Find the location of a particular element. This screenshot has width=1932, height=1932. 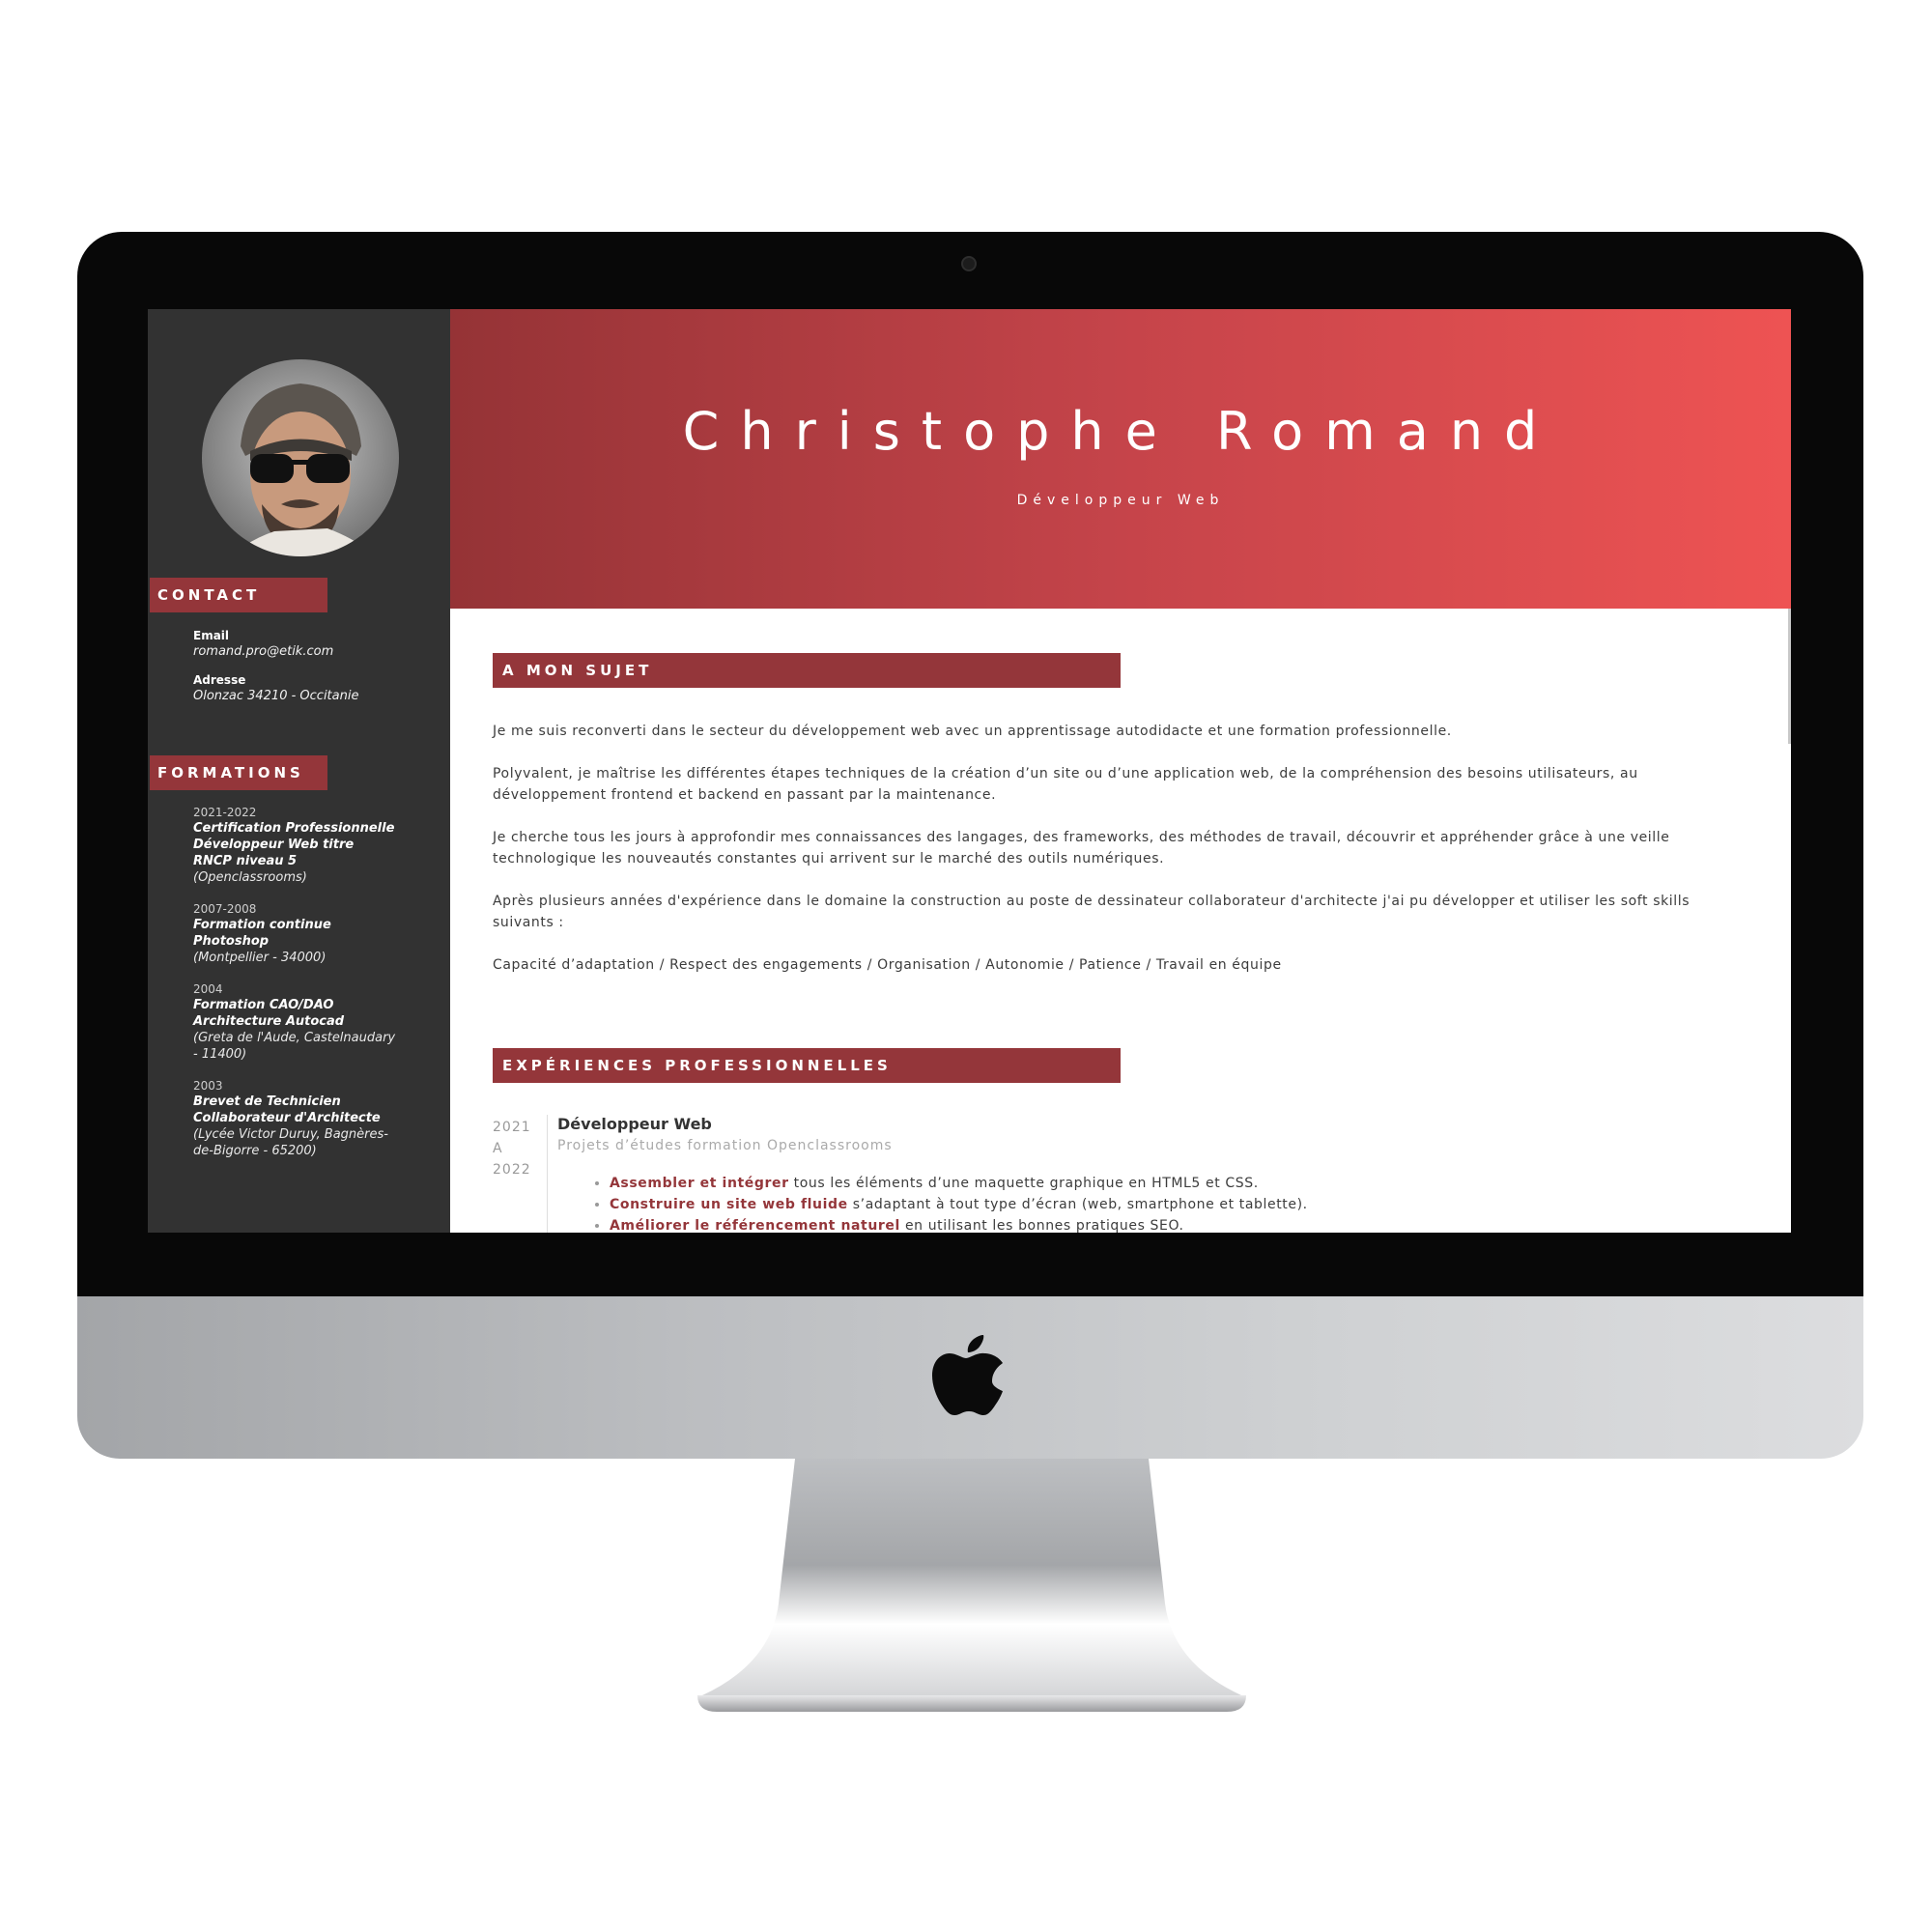

experience-dates: 2021 A 2022 is located at coordinates (517, 1148).